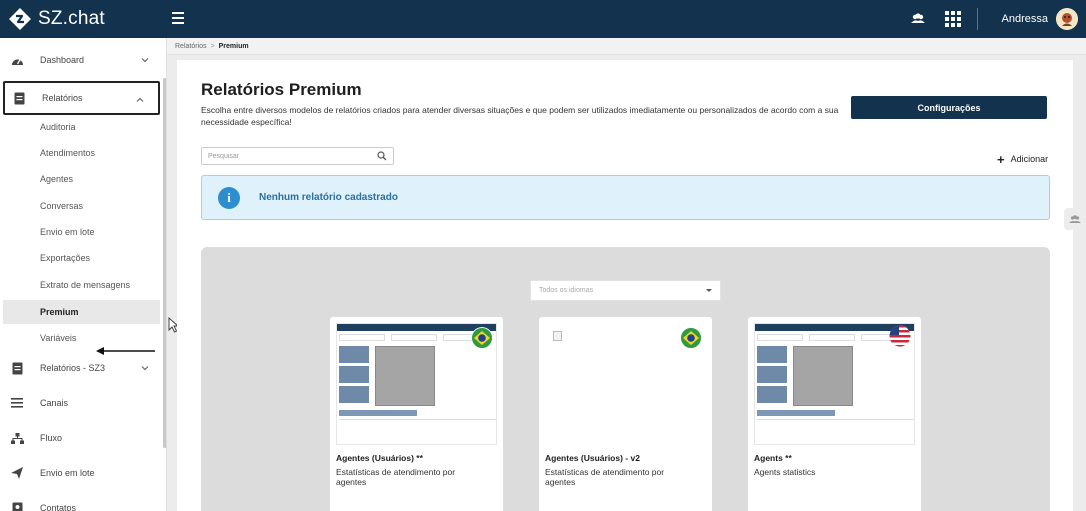 This screenshot has width=1086, height=511. Describe the element at coordinates (17, 473) in the screenshot. I see `paper-plane-icon` at that location.